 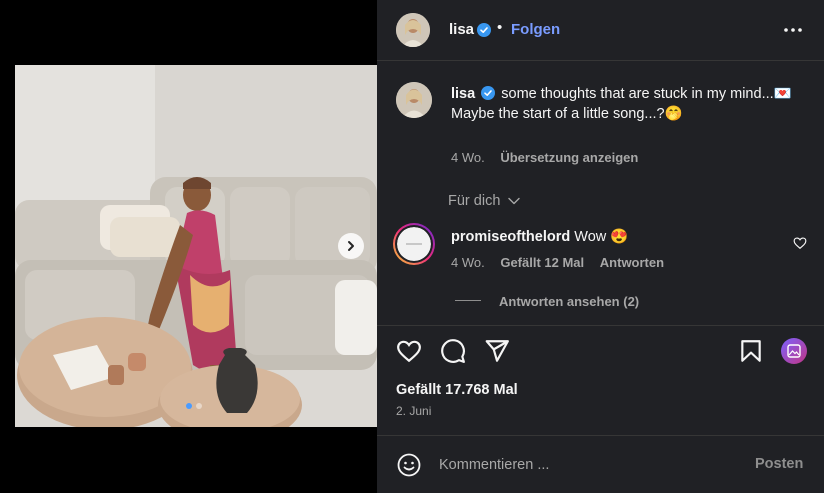 I want to click on comment-text: promiseofthelord Wow 😍, so click(x=539, y=236).